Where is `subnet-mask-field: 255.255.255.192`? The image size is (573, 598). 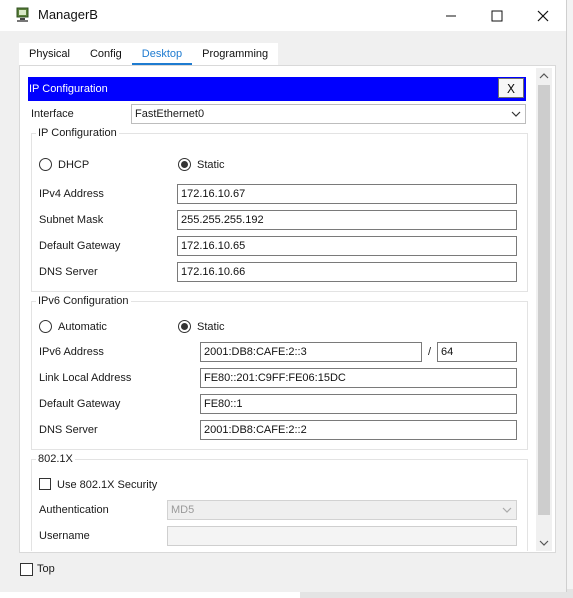 subnet-mask-field: 255.255.255.192 is located at coordinates (347, 220).